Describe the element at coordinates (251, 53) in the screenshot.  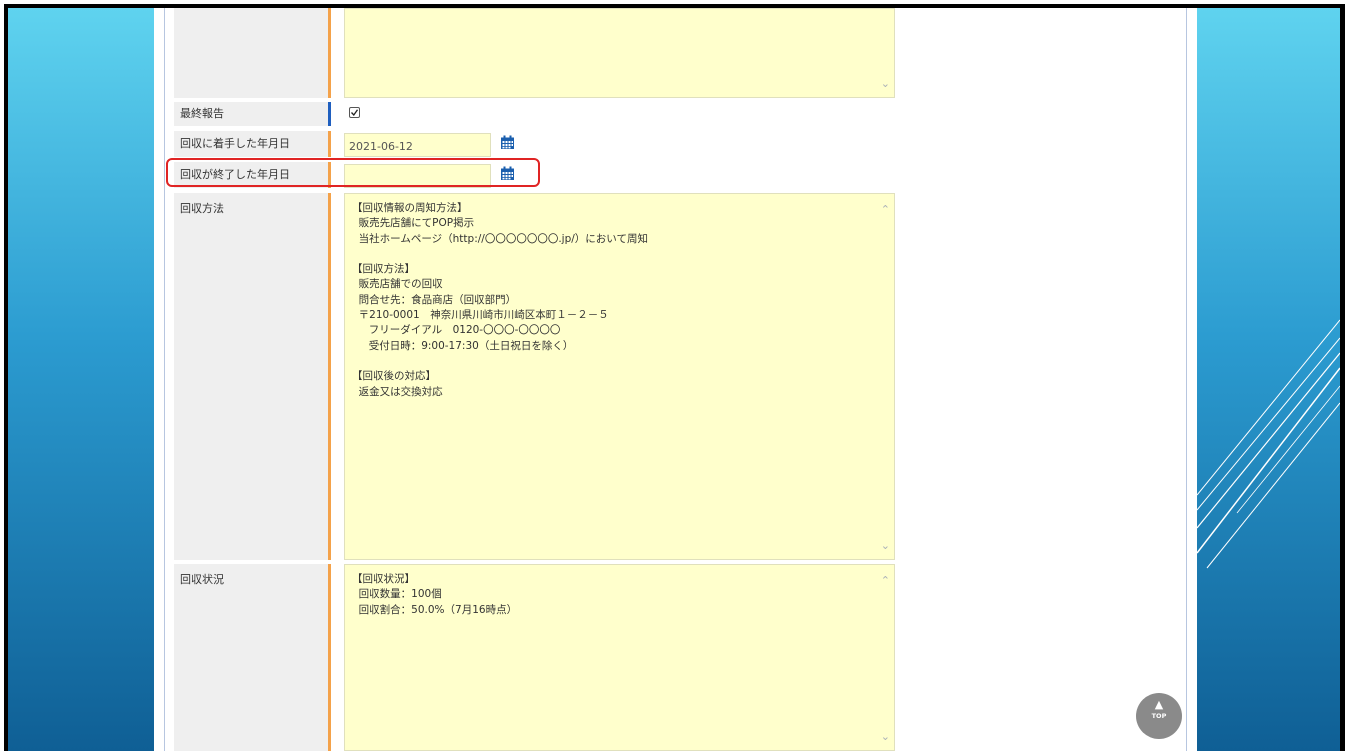
I see `label-cell-blank` at that location.